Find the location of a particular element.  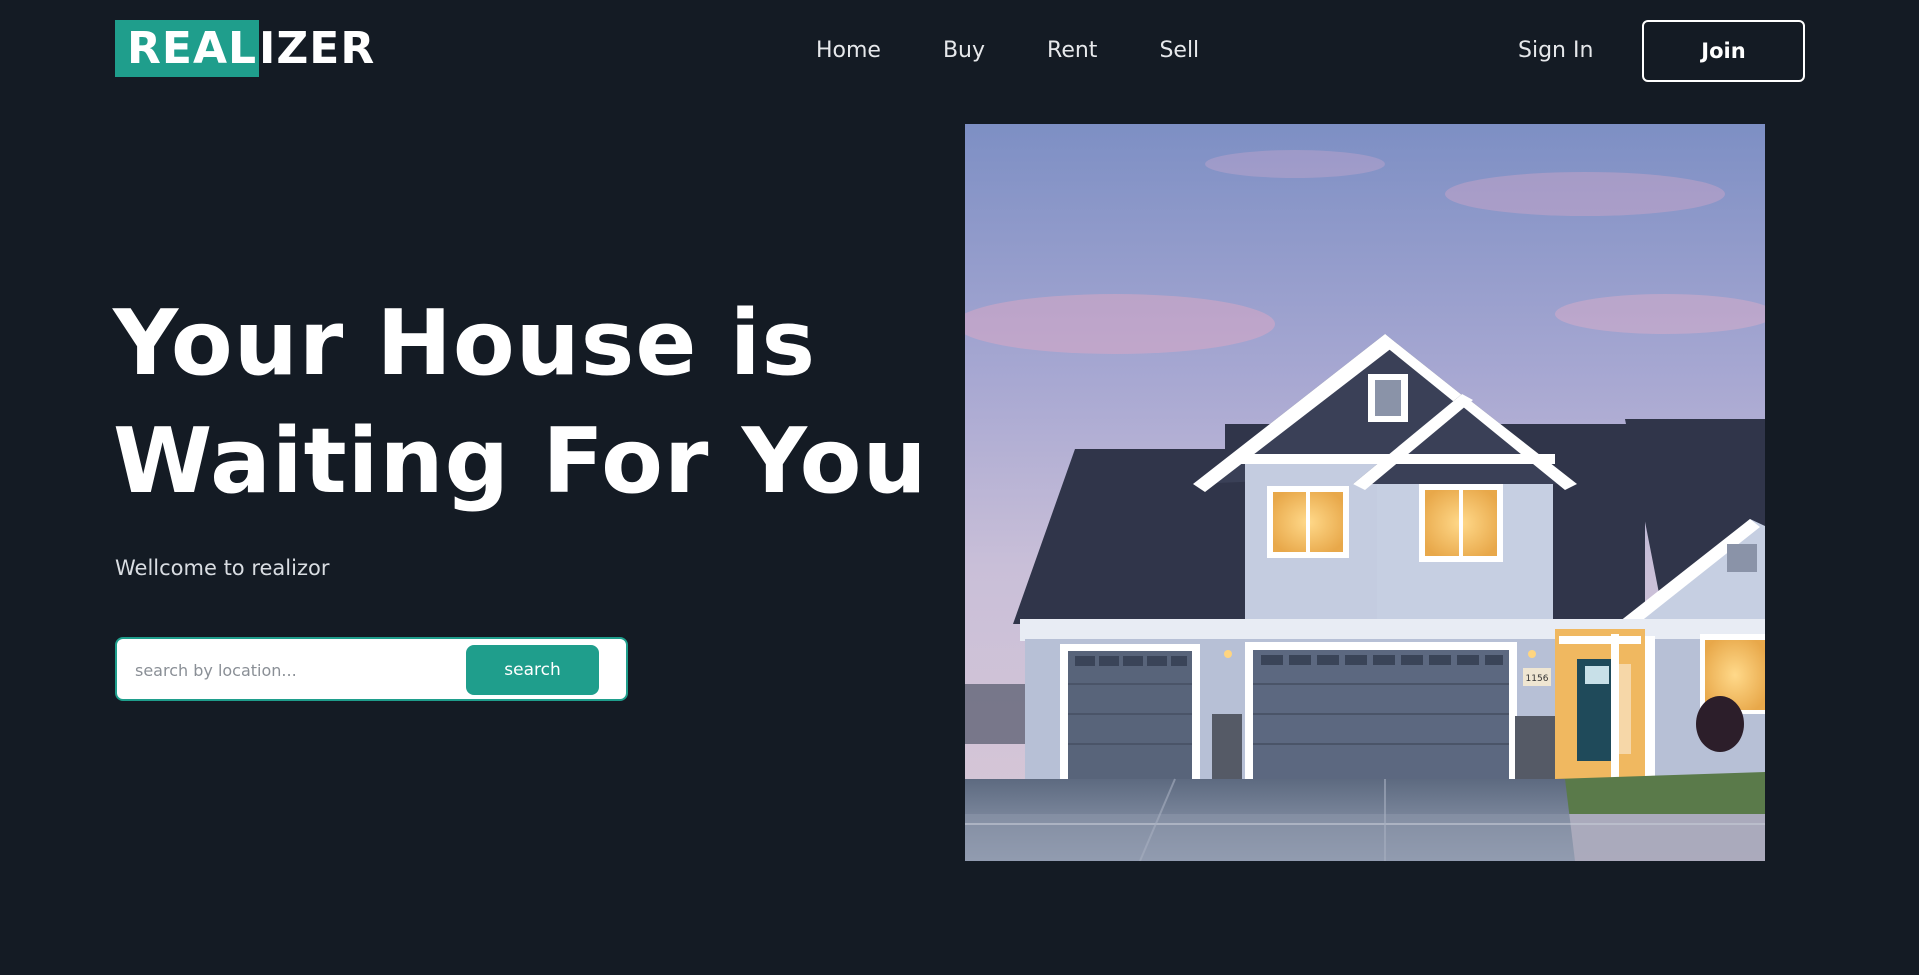

hero-title: Your House is Waiting For You is located at coordinates (553, 403).